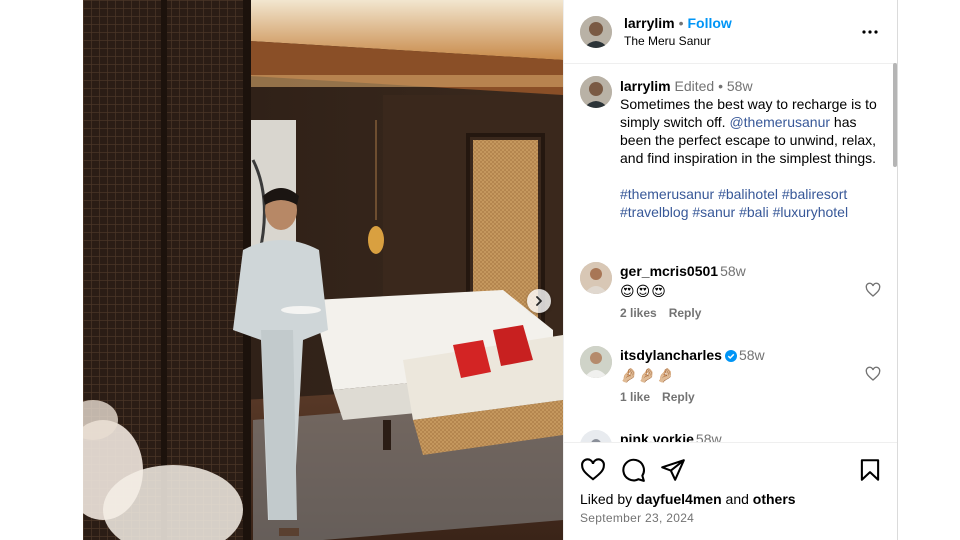  What do you see at coordinates (657, 436) in the screenshot?
I see `commenter-username: pink.yorkie` at bounding box center [657, 436].